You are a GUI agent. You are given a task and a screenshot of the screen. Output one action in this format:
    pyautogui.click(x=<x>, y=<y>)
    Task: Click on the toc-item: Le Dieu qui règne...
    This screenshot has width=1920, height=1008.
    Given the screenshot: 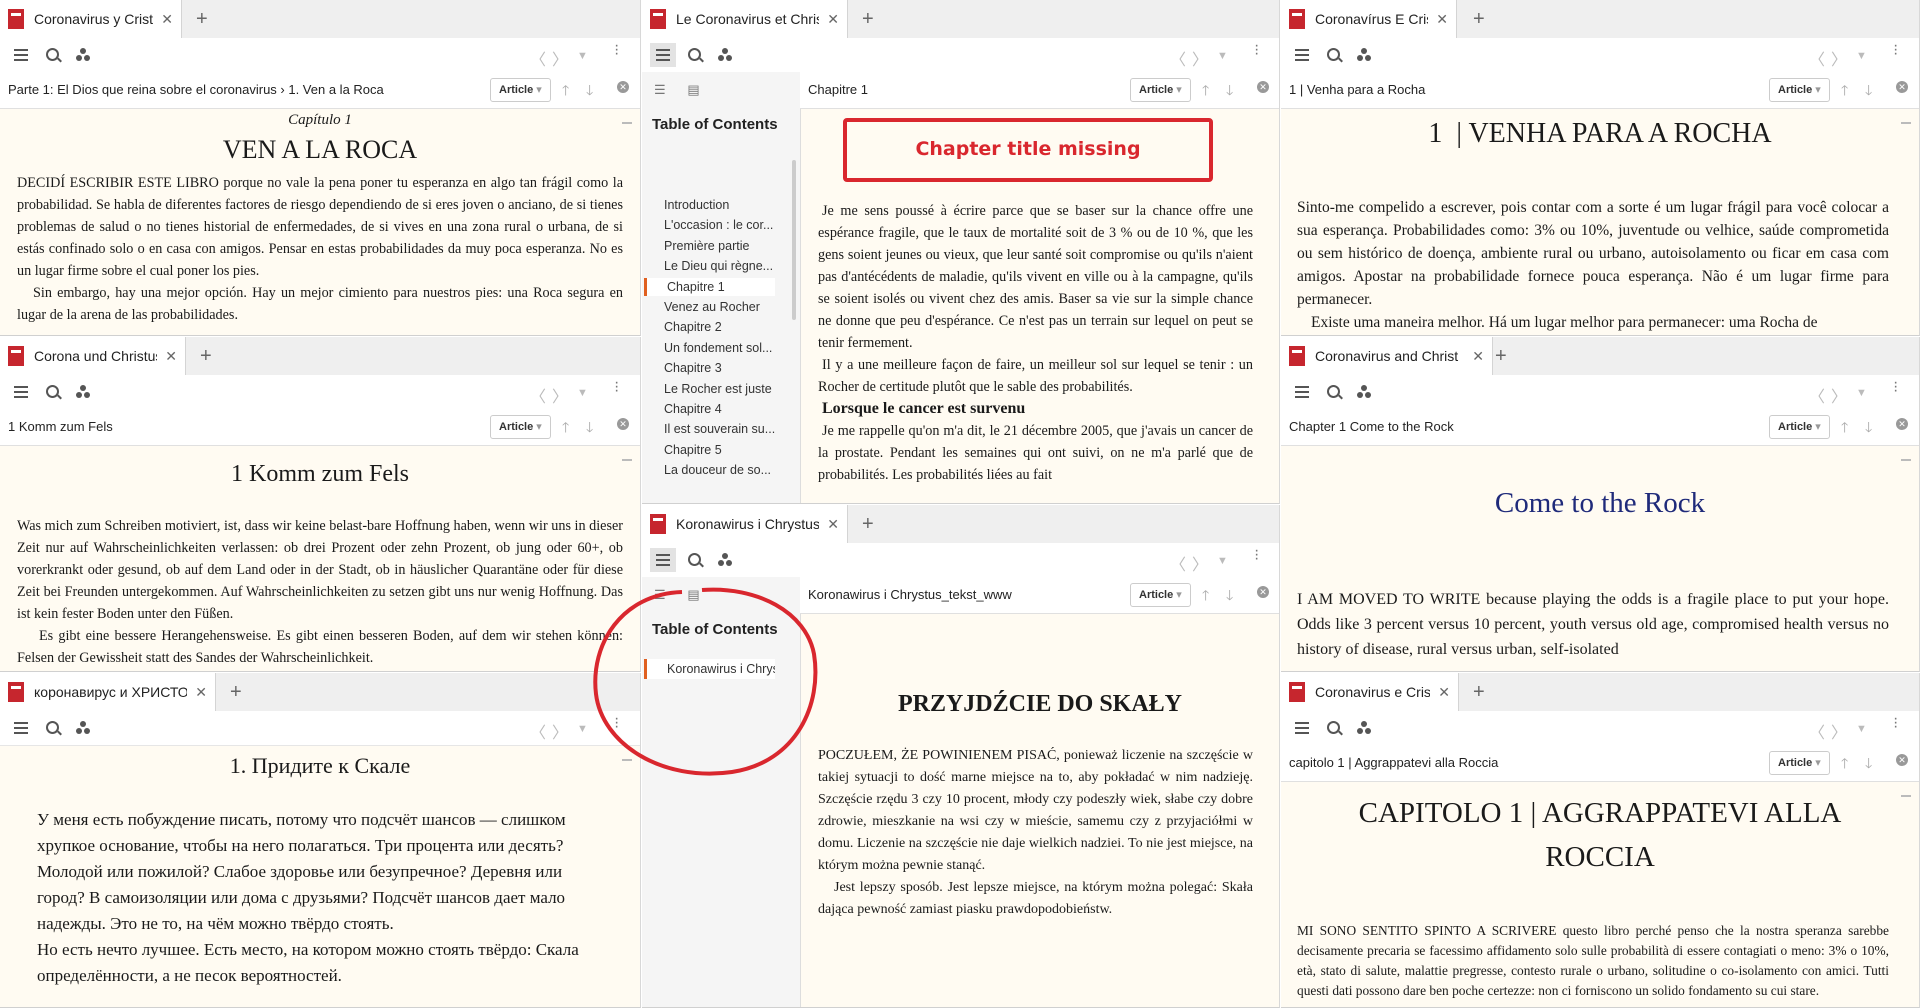 What is the action you would take?
    pyautogui.click(x=728, y=266)
    